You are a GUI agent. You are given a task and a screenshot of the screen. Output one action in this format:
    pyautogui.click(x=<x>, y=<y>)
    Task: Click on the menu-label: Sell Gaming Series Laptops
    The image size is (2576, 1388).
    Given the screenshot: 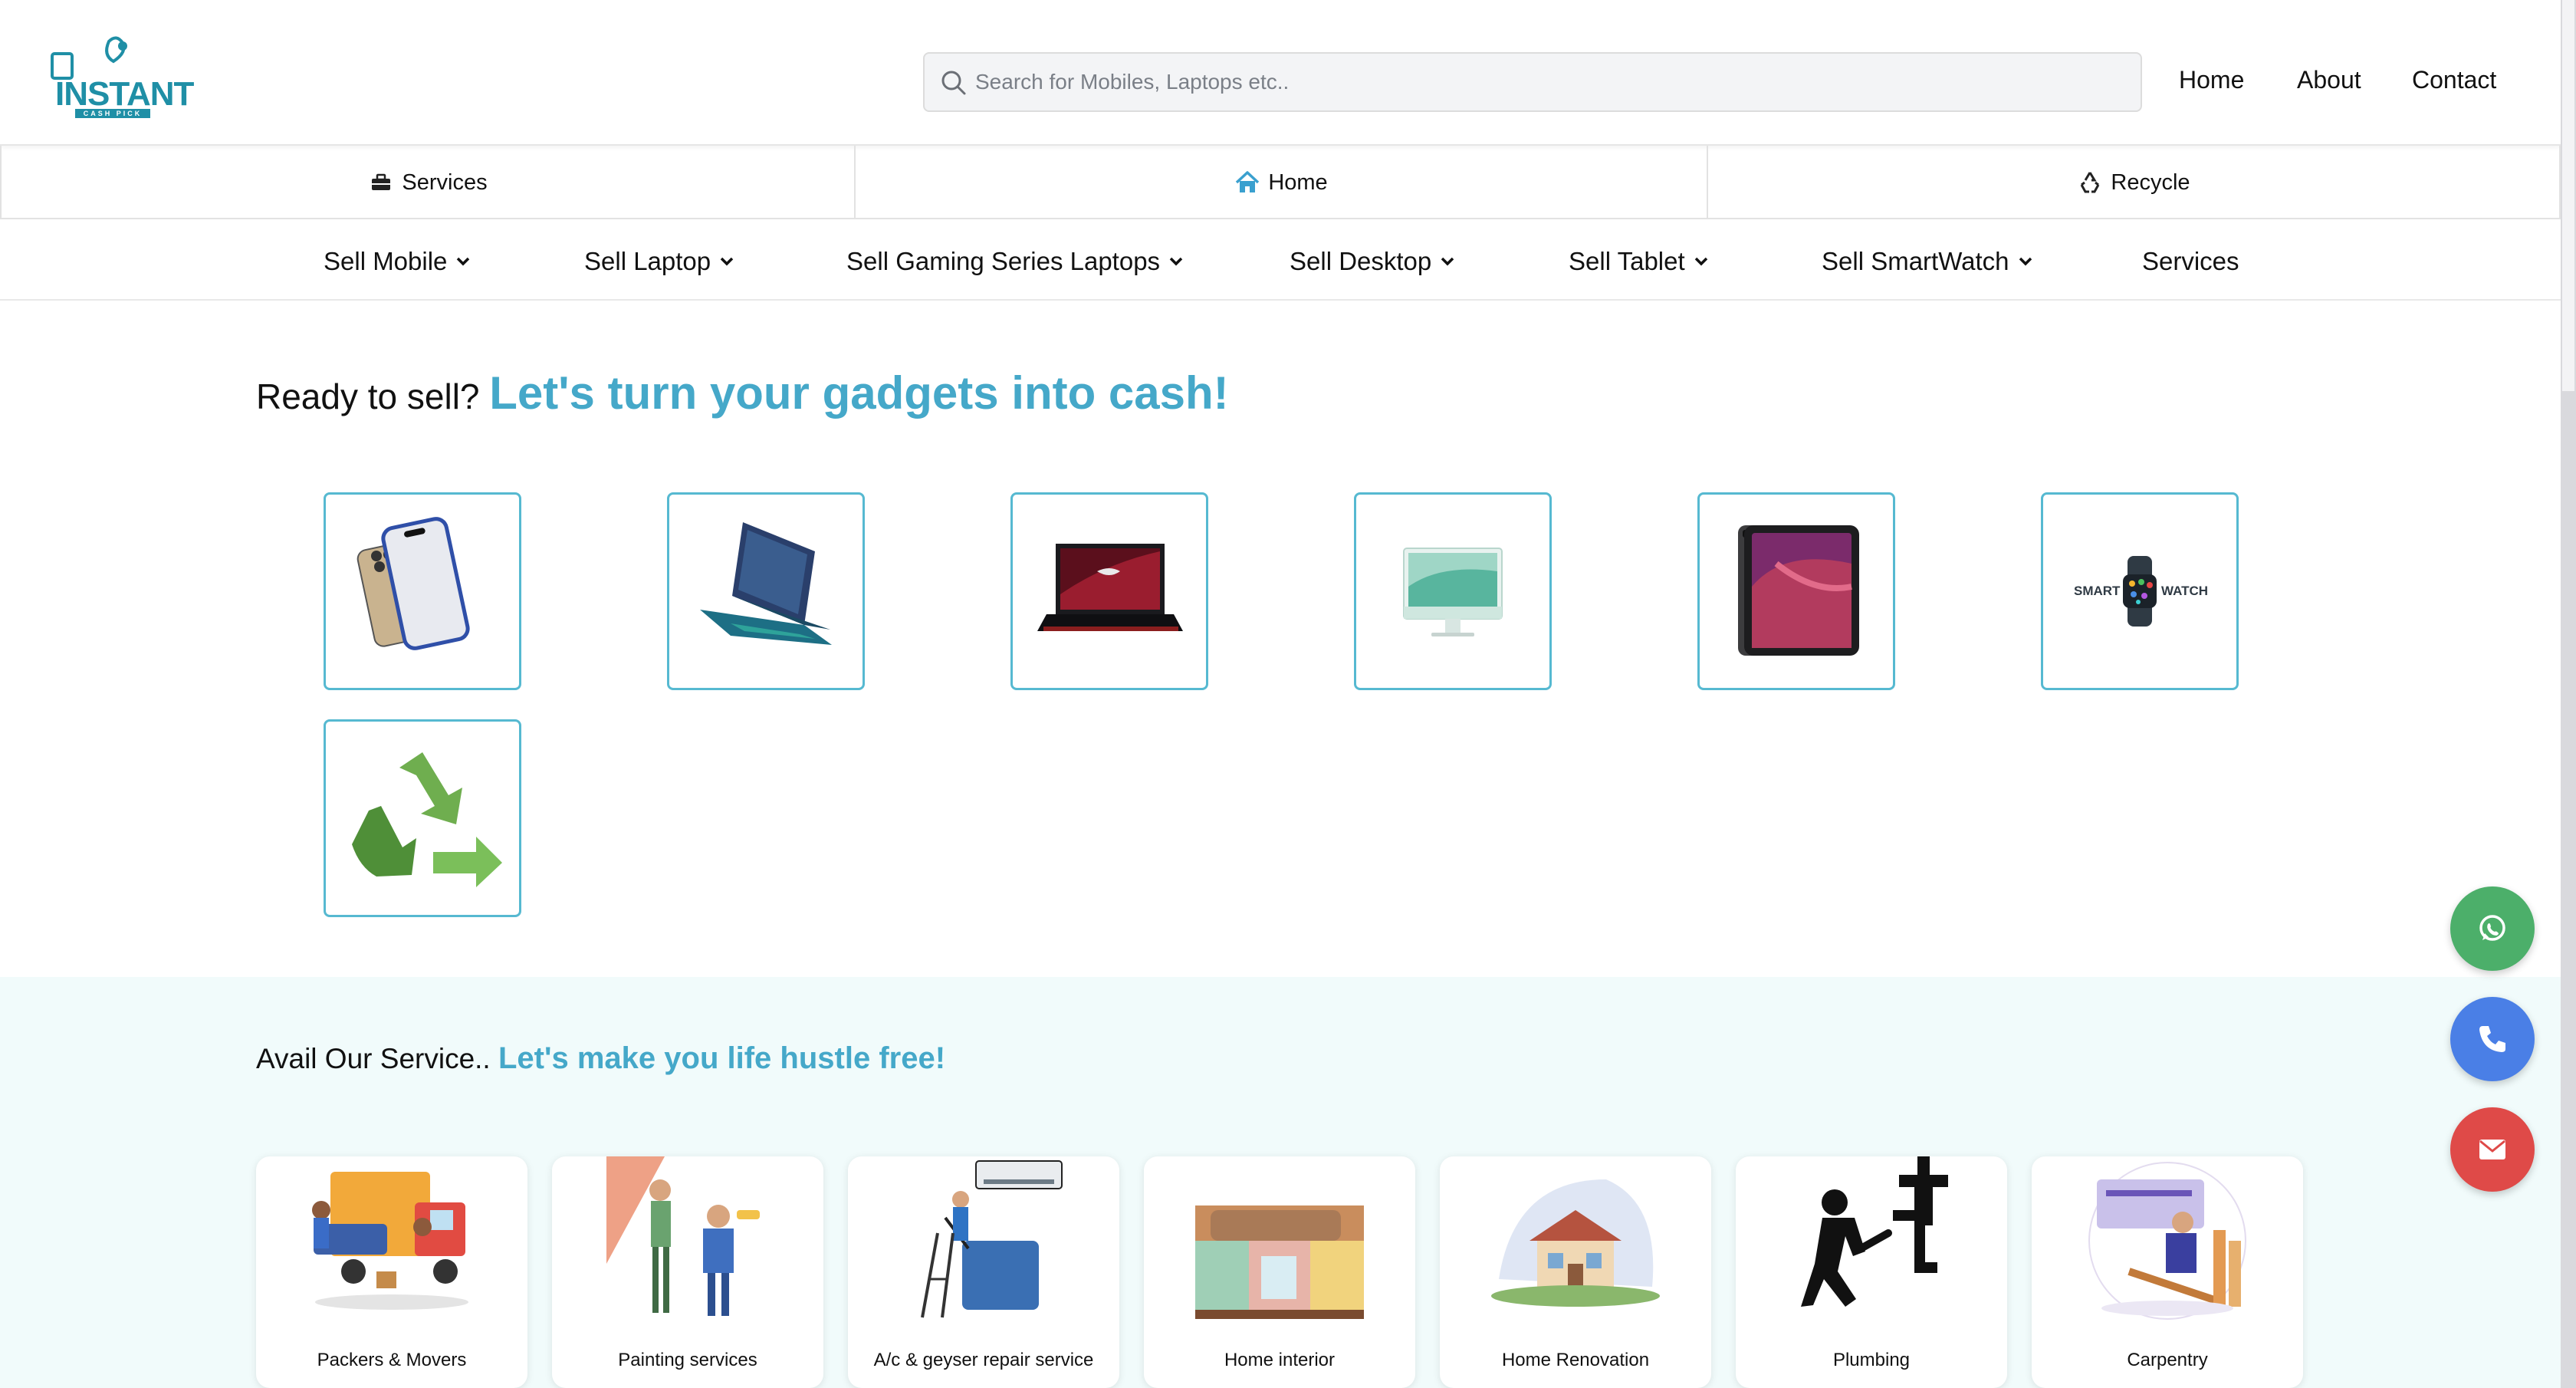 What is the action you would take?
    pyautogui.click(x=1004, y=261)
    